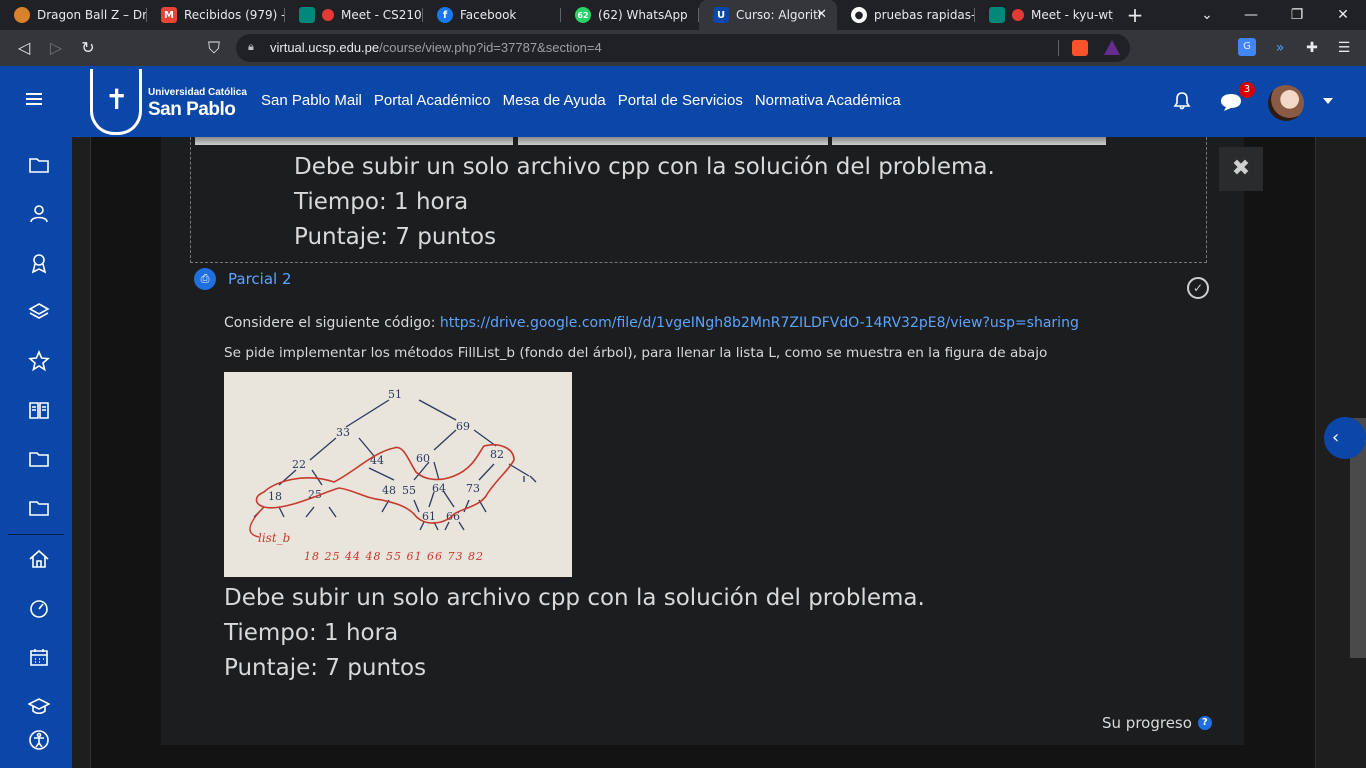 Image resolution: width=1366 pixels, height=768 pixels. What do you see at coordinates (423, 458) in the screenshot?
I see `tree-node: 60` at bounding box center [423, 458].